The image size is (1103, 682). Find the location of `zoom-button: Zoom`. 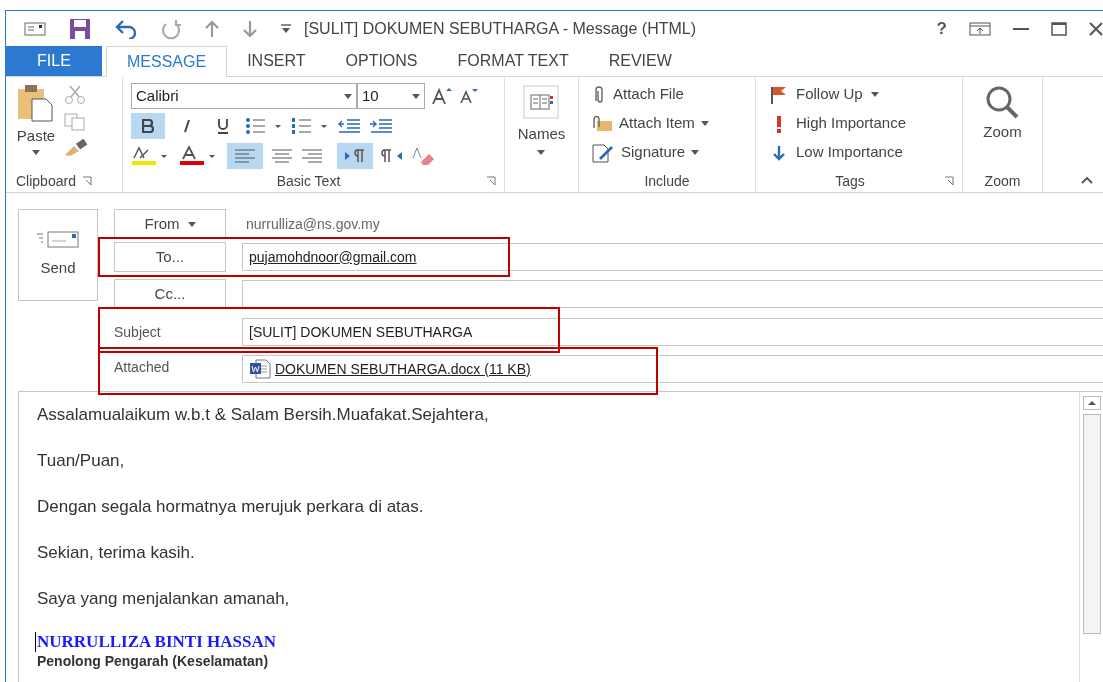

zoom-button: Zoom is located at coordinates (1002, 115).